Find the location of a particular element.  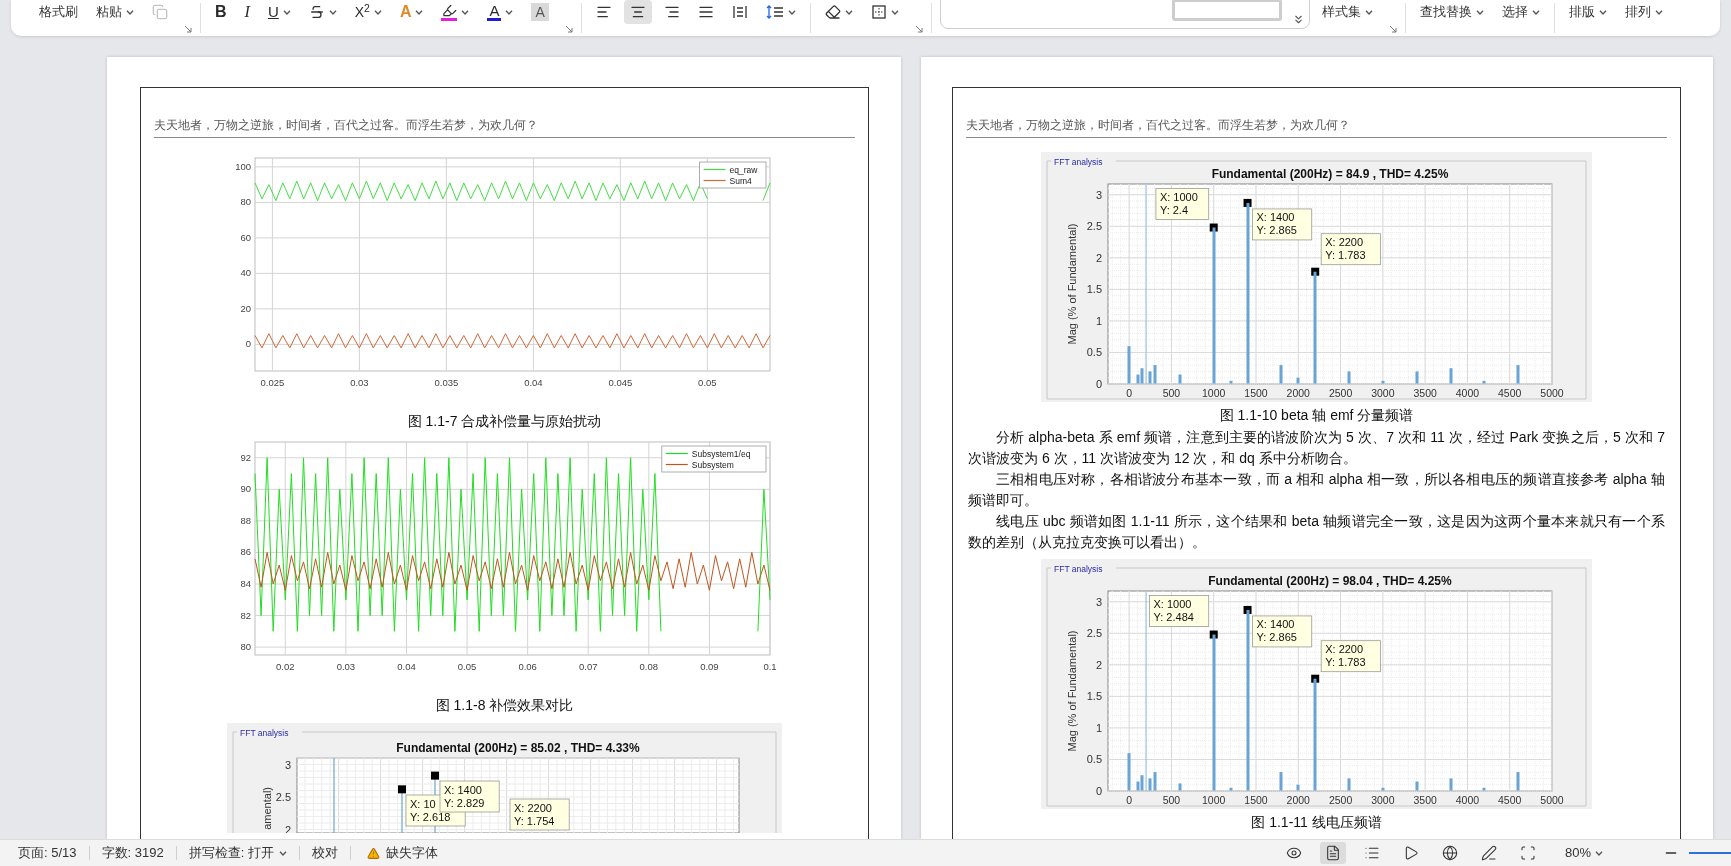

status-button: 字数: 3192 is located at coordinates (132, 853).